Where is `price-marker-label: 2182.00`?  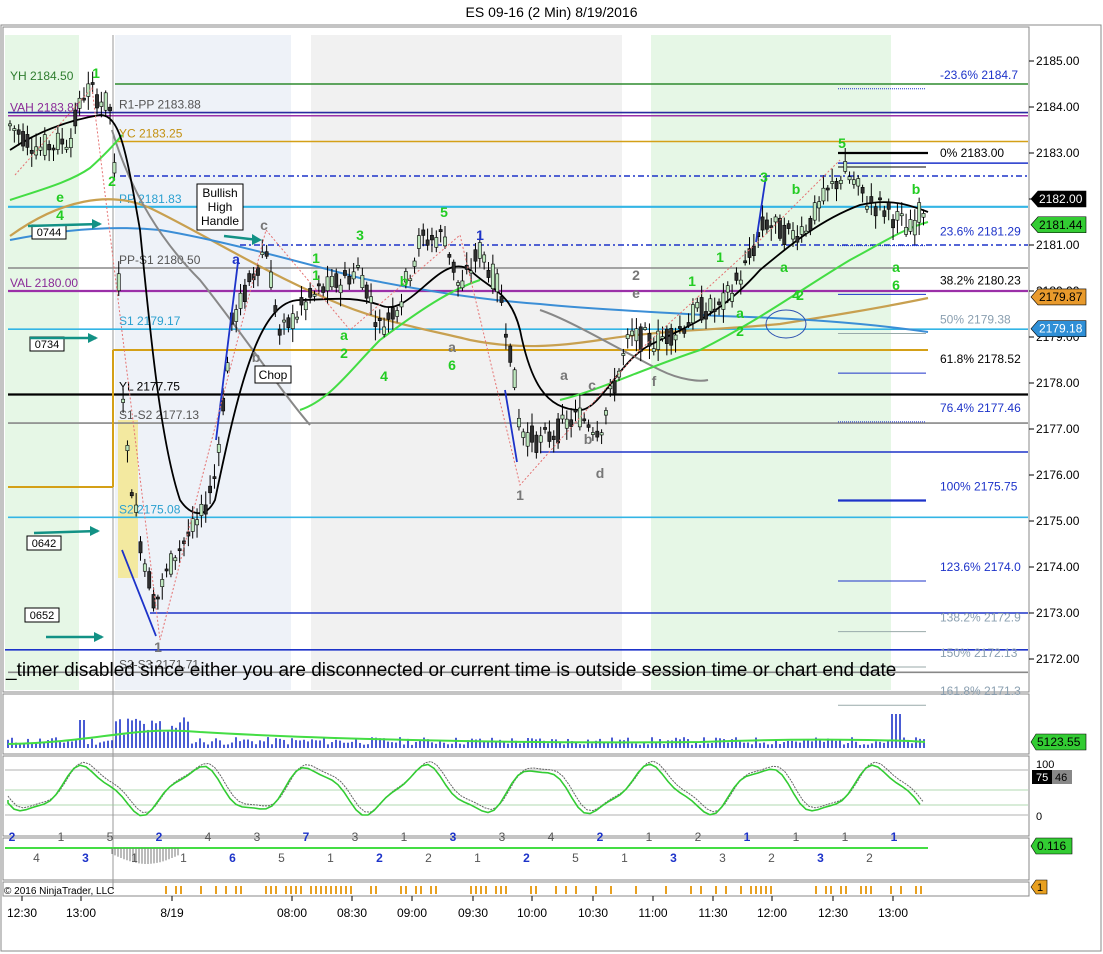
price-marker-label: 2182.00 is located at coordinates (1061, 199).